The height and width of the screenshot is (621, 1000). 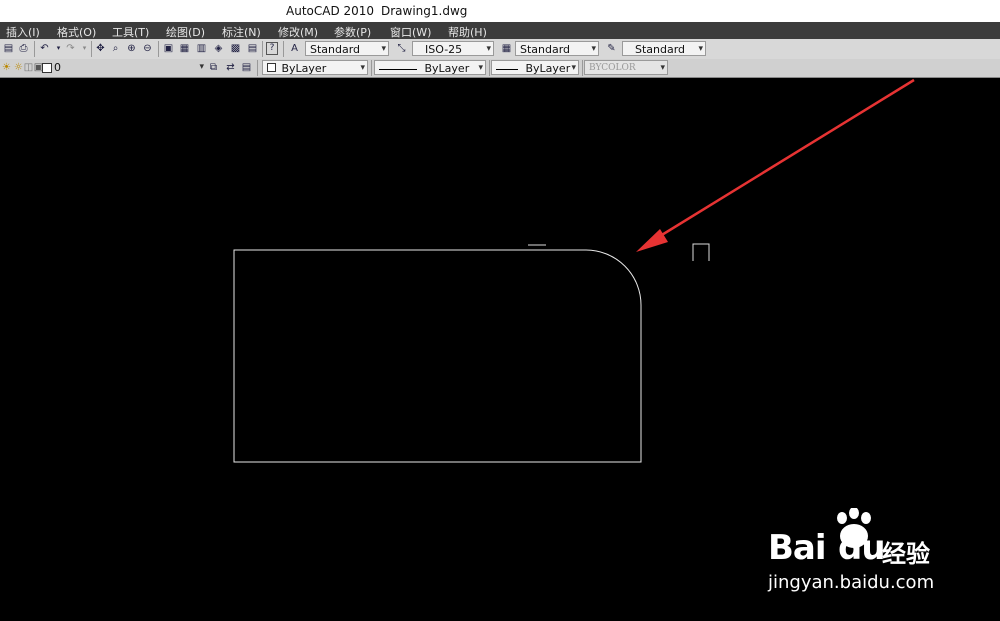 What do you see at coordinates (444, 49) in the screenshot?
I see `dim-style-value: ISO-25` at bounding box center [444, 49].